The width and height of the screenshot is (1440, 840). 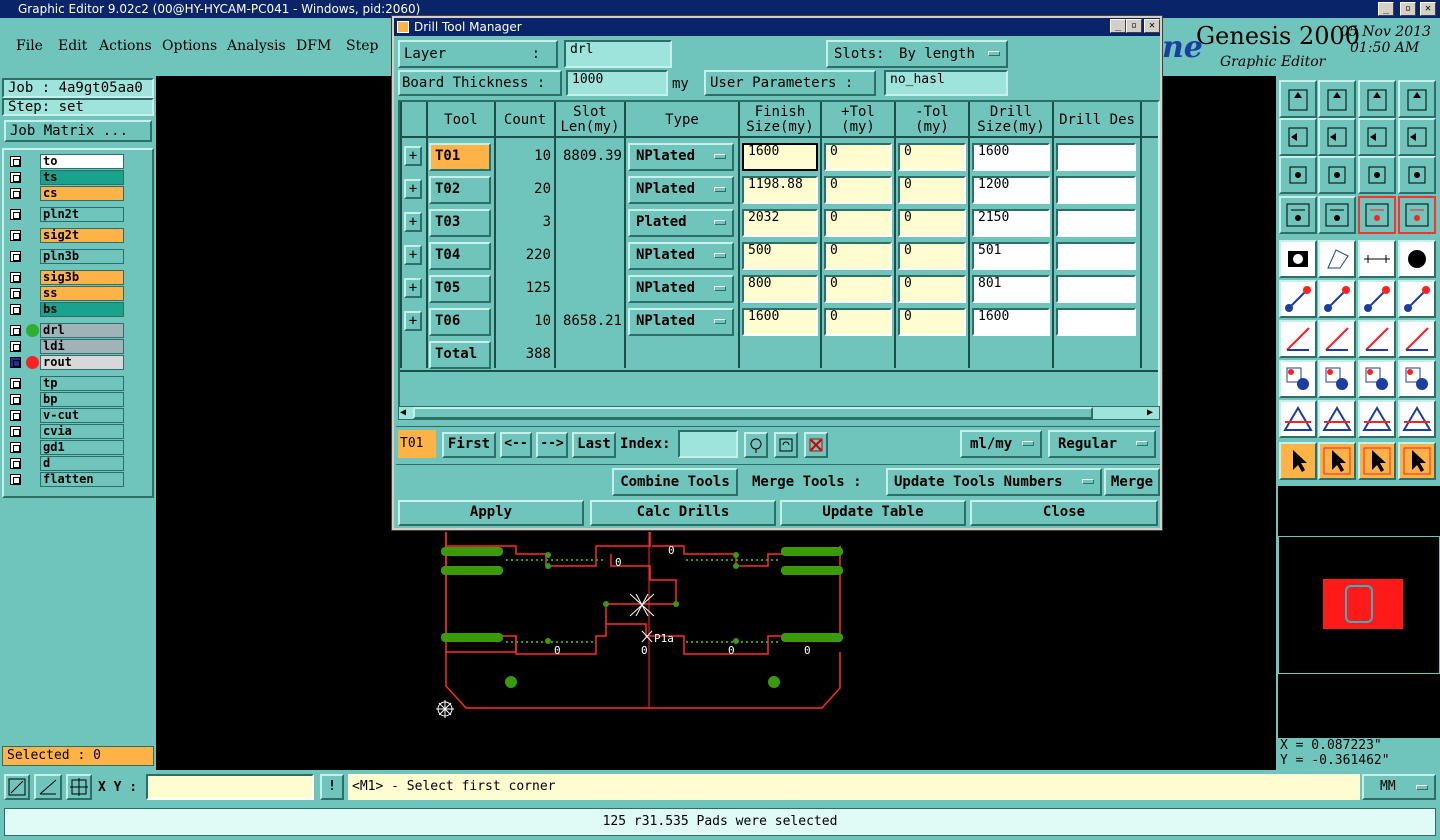 What do you see at coordinates (1417, 99) in the screenshot?
I see `window-icon` at bounding box center [1417, 99].